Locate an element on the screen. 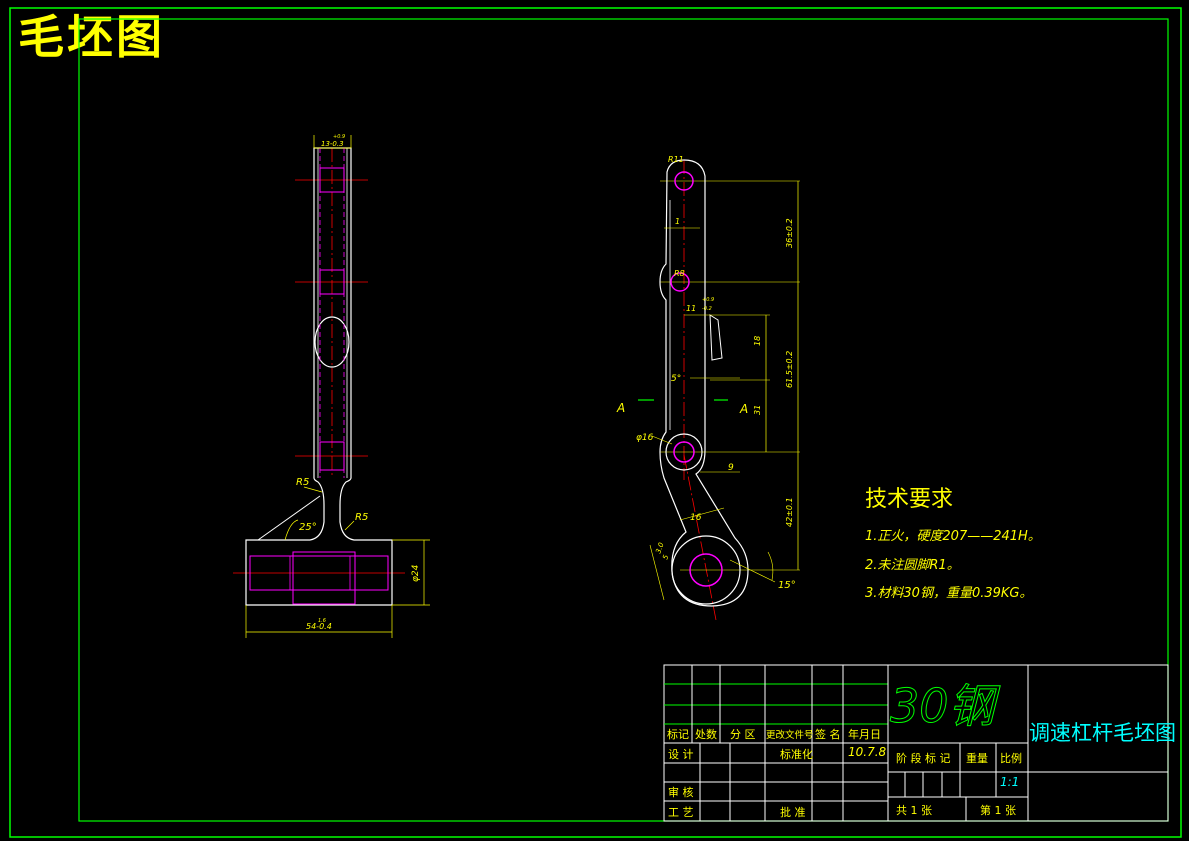 The image size is (1189, 841). dim-61: 61.5±0.2 is located at coordinates (789, 369).